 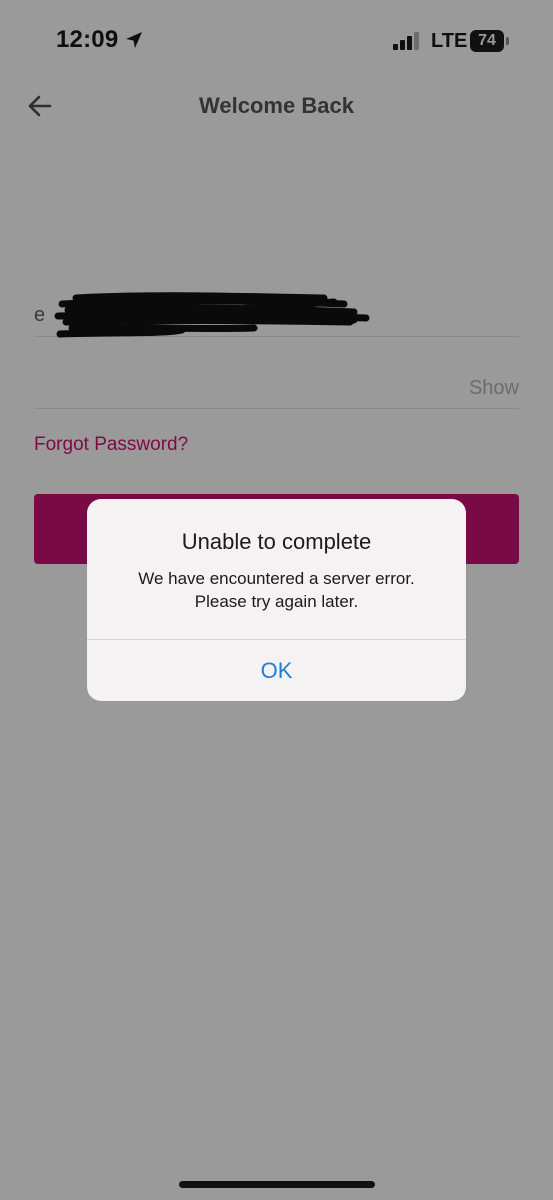 What do you see at coordinates (111, 445) in the screenshot?
I see `forgot-password-link: Forgot Password?` at bounding box center [111, 445].